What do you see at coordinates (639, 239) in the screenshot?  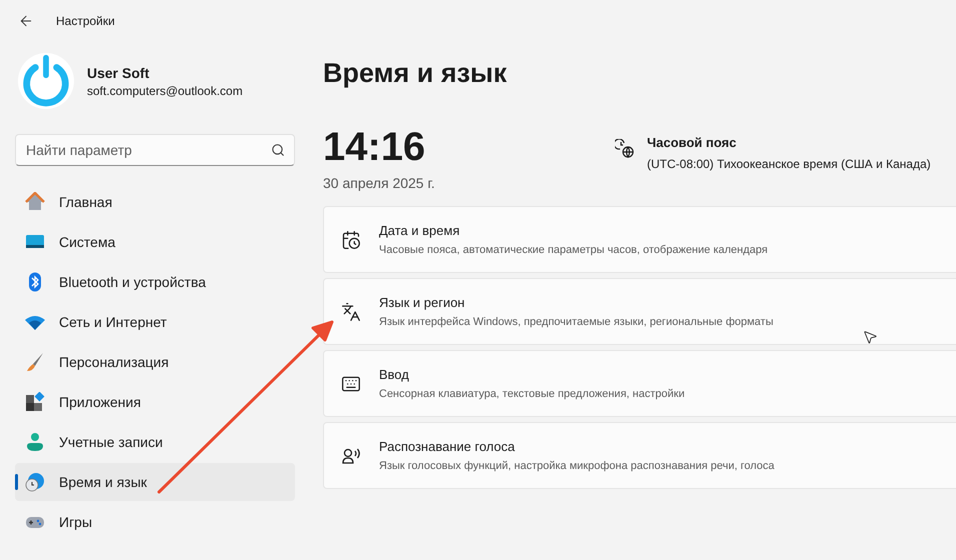 I see `settings-card: Дата и время Часовые пояса, автоматические параметры часов, отображение календаря` at bounding box center [639, 239].